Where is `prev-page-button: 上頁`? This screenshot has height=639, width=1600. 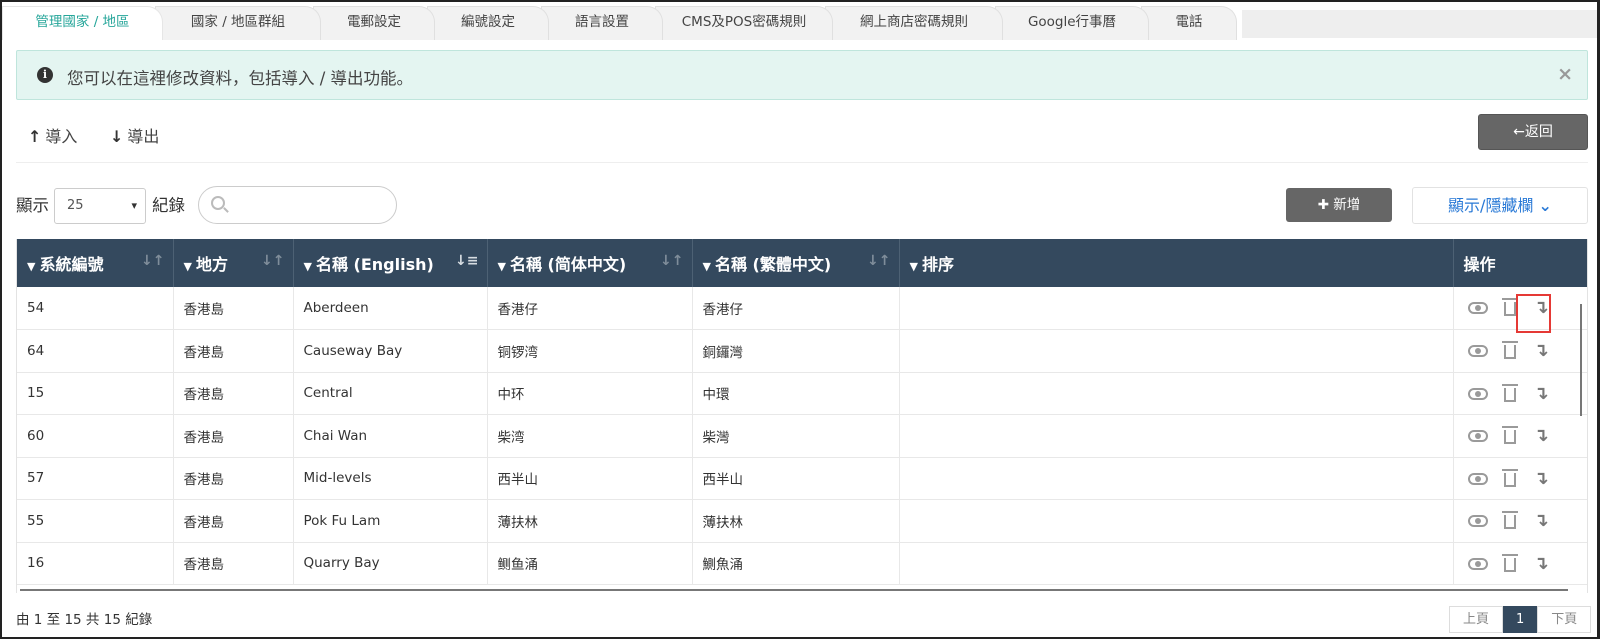
prev-page-button: 上頁 is located at coordinates (1476, 619).